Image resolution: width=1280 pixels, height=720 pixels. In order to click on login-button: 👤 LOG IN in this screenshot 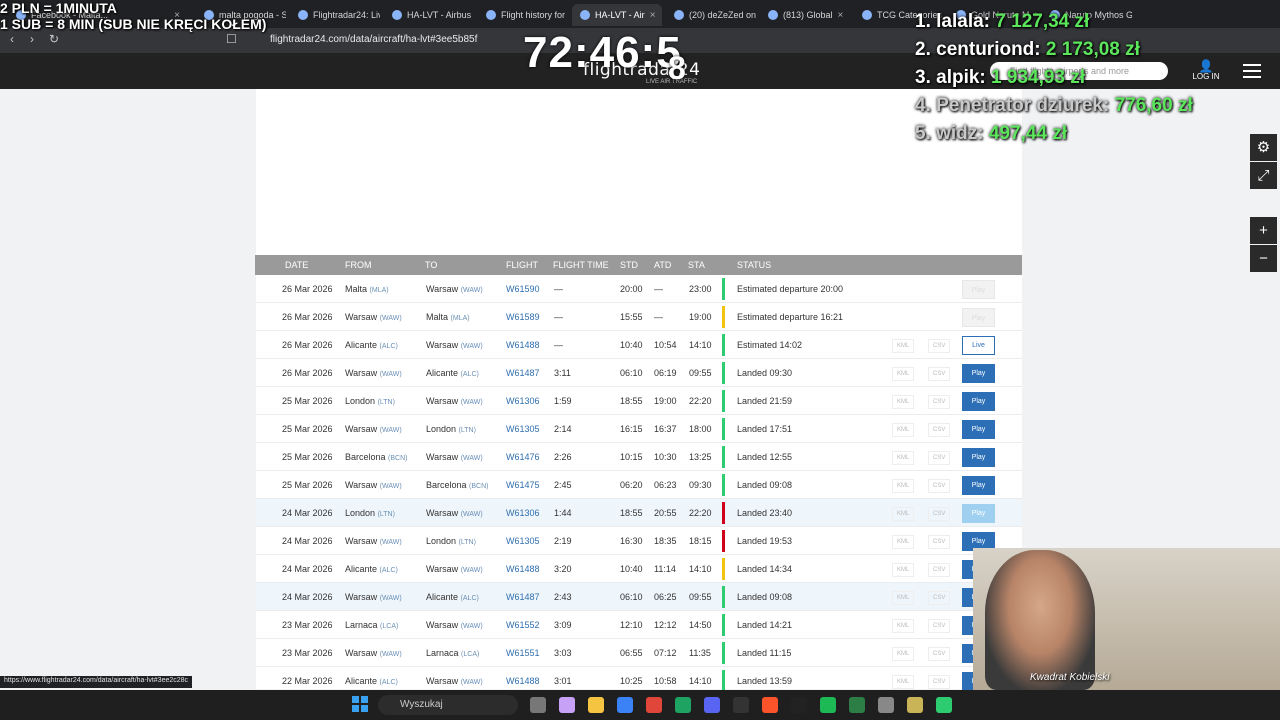, I will do `click(1206, 70)`.